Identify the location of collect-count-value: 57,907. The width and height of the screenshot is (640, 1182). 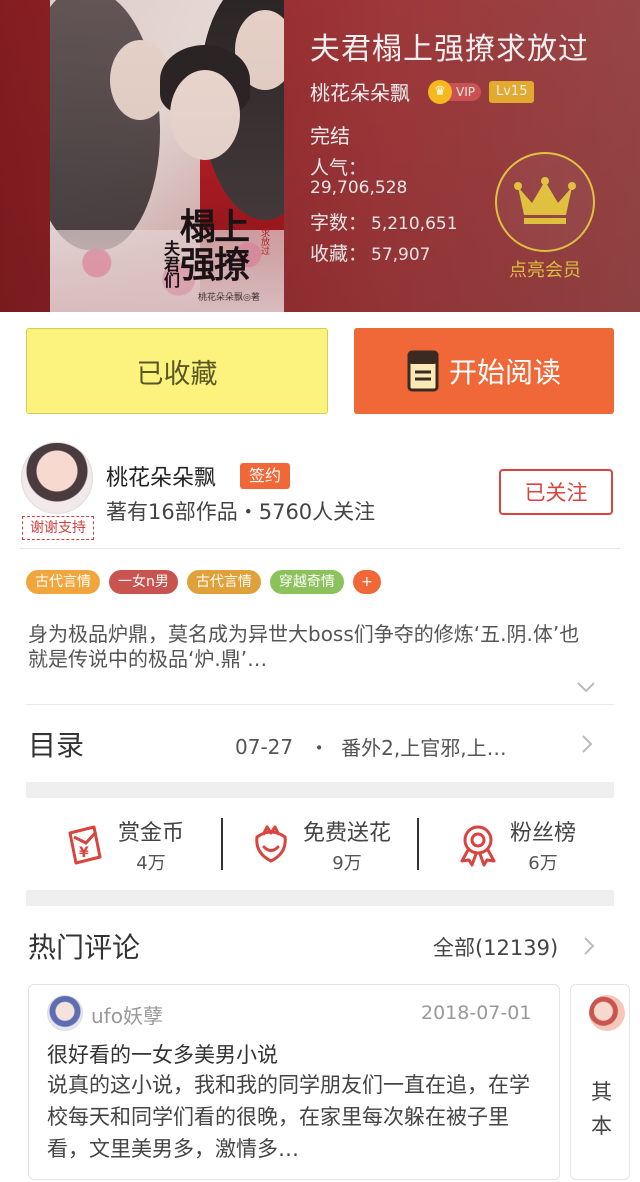
(401, 255).